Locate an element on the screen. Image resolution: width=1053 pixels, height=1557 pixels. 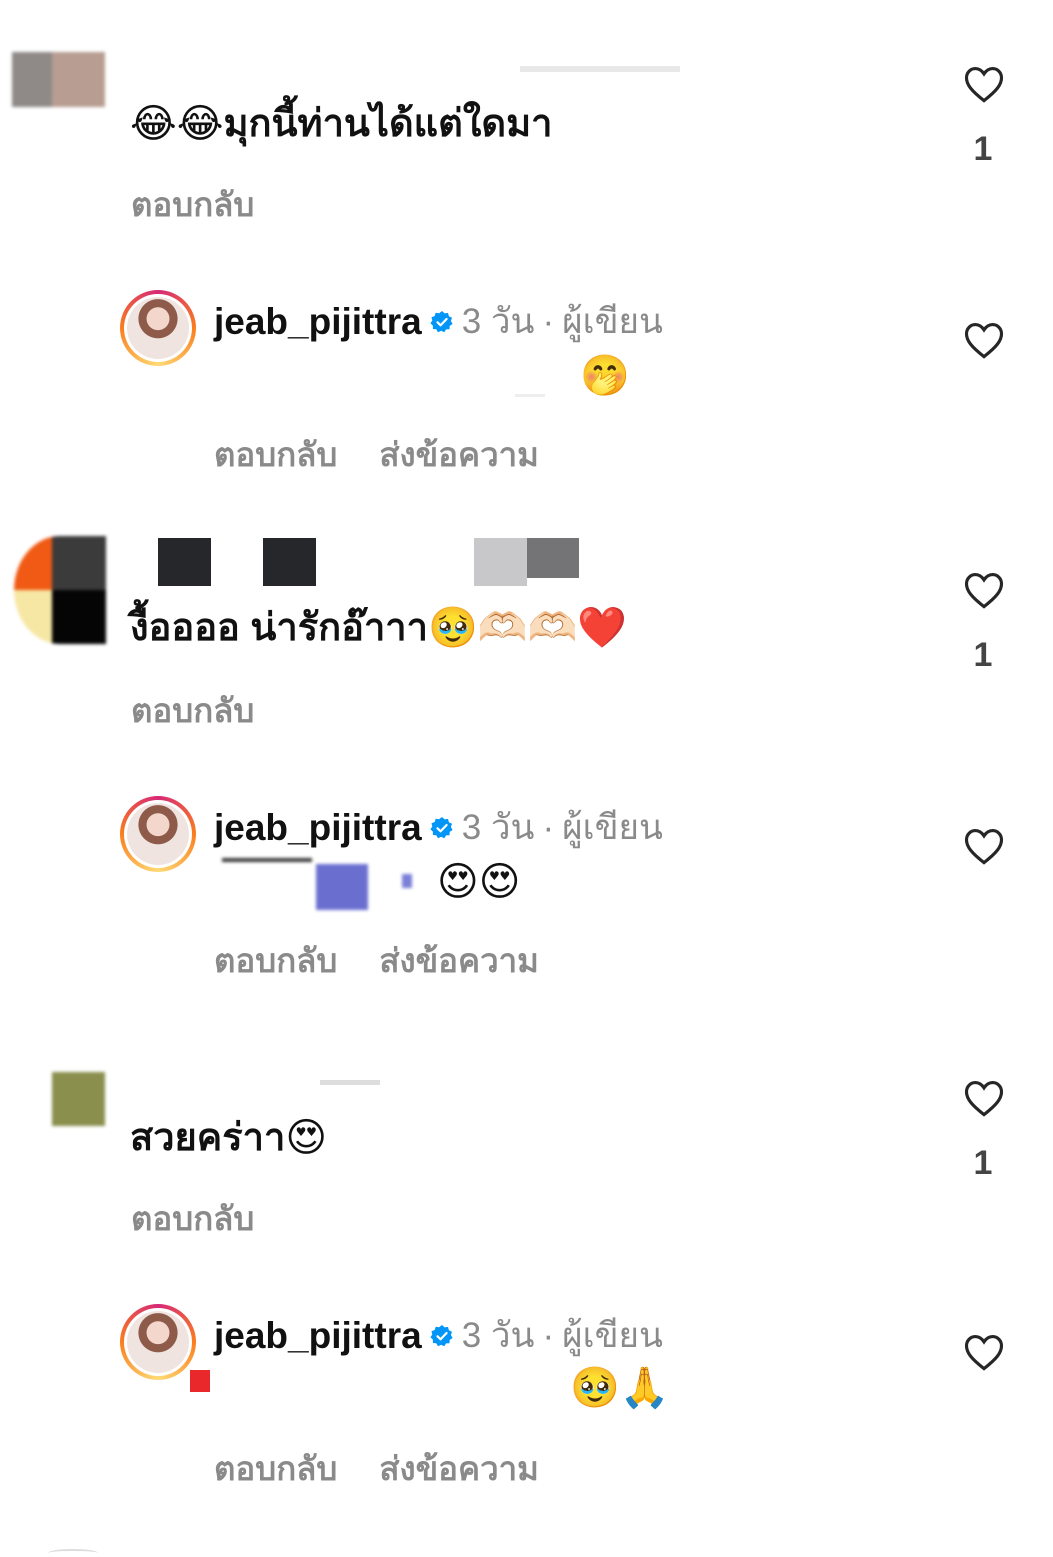
comment-text: สวยคร่าา is located at coordinates (208, 1138).